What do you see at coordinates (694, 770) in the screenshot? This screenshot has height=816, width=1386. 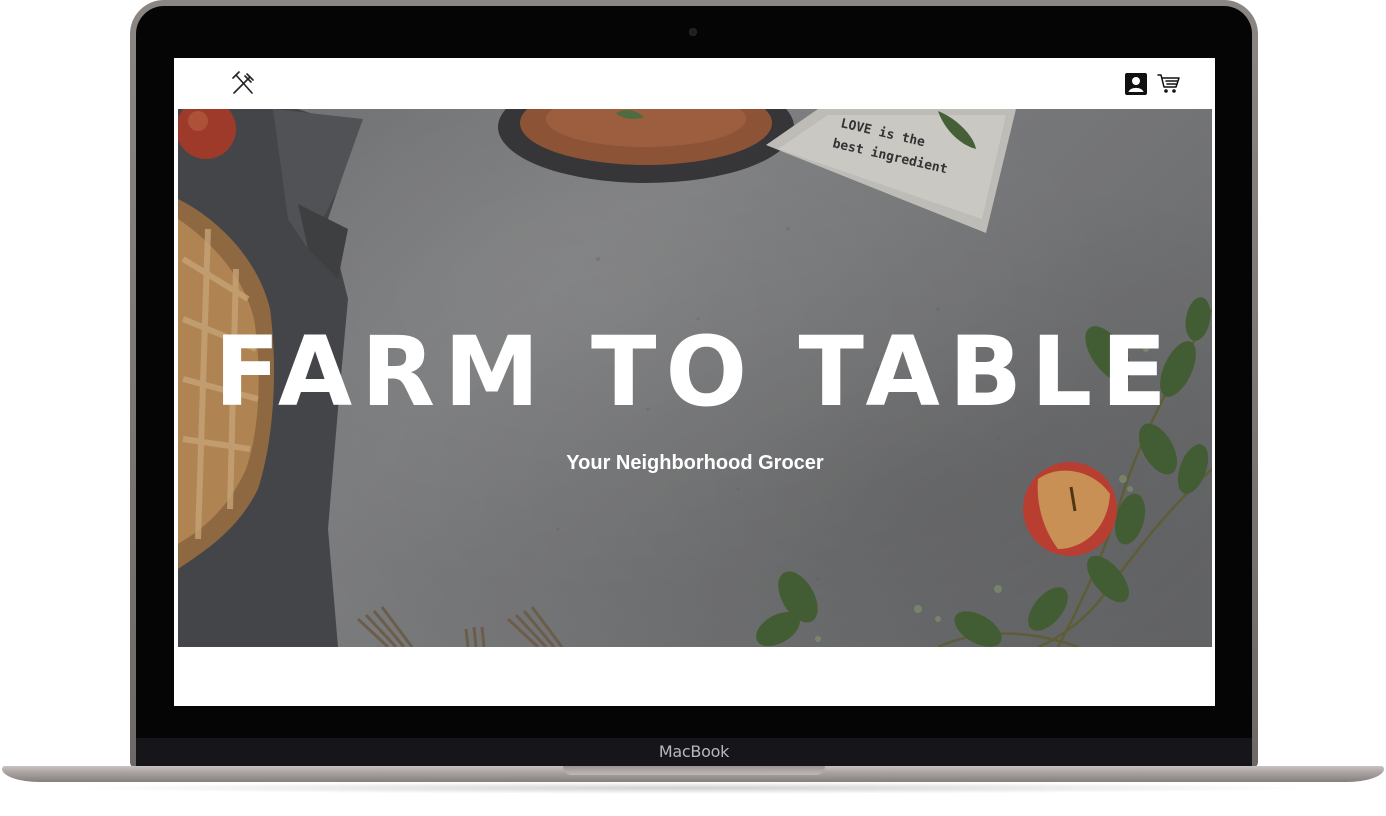 I see `laptop-base-notch` at bounding box center [694, 770].